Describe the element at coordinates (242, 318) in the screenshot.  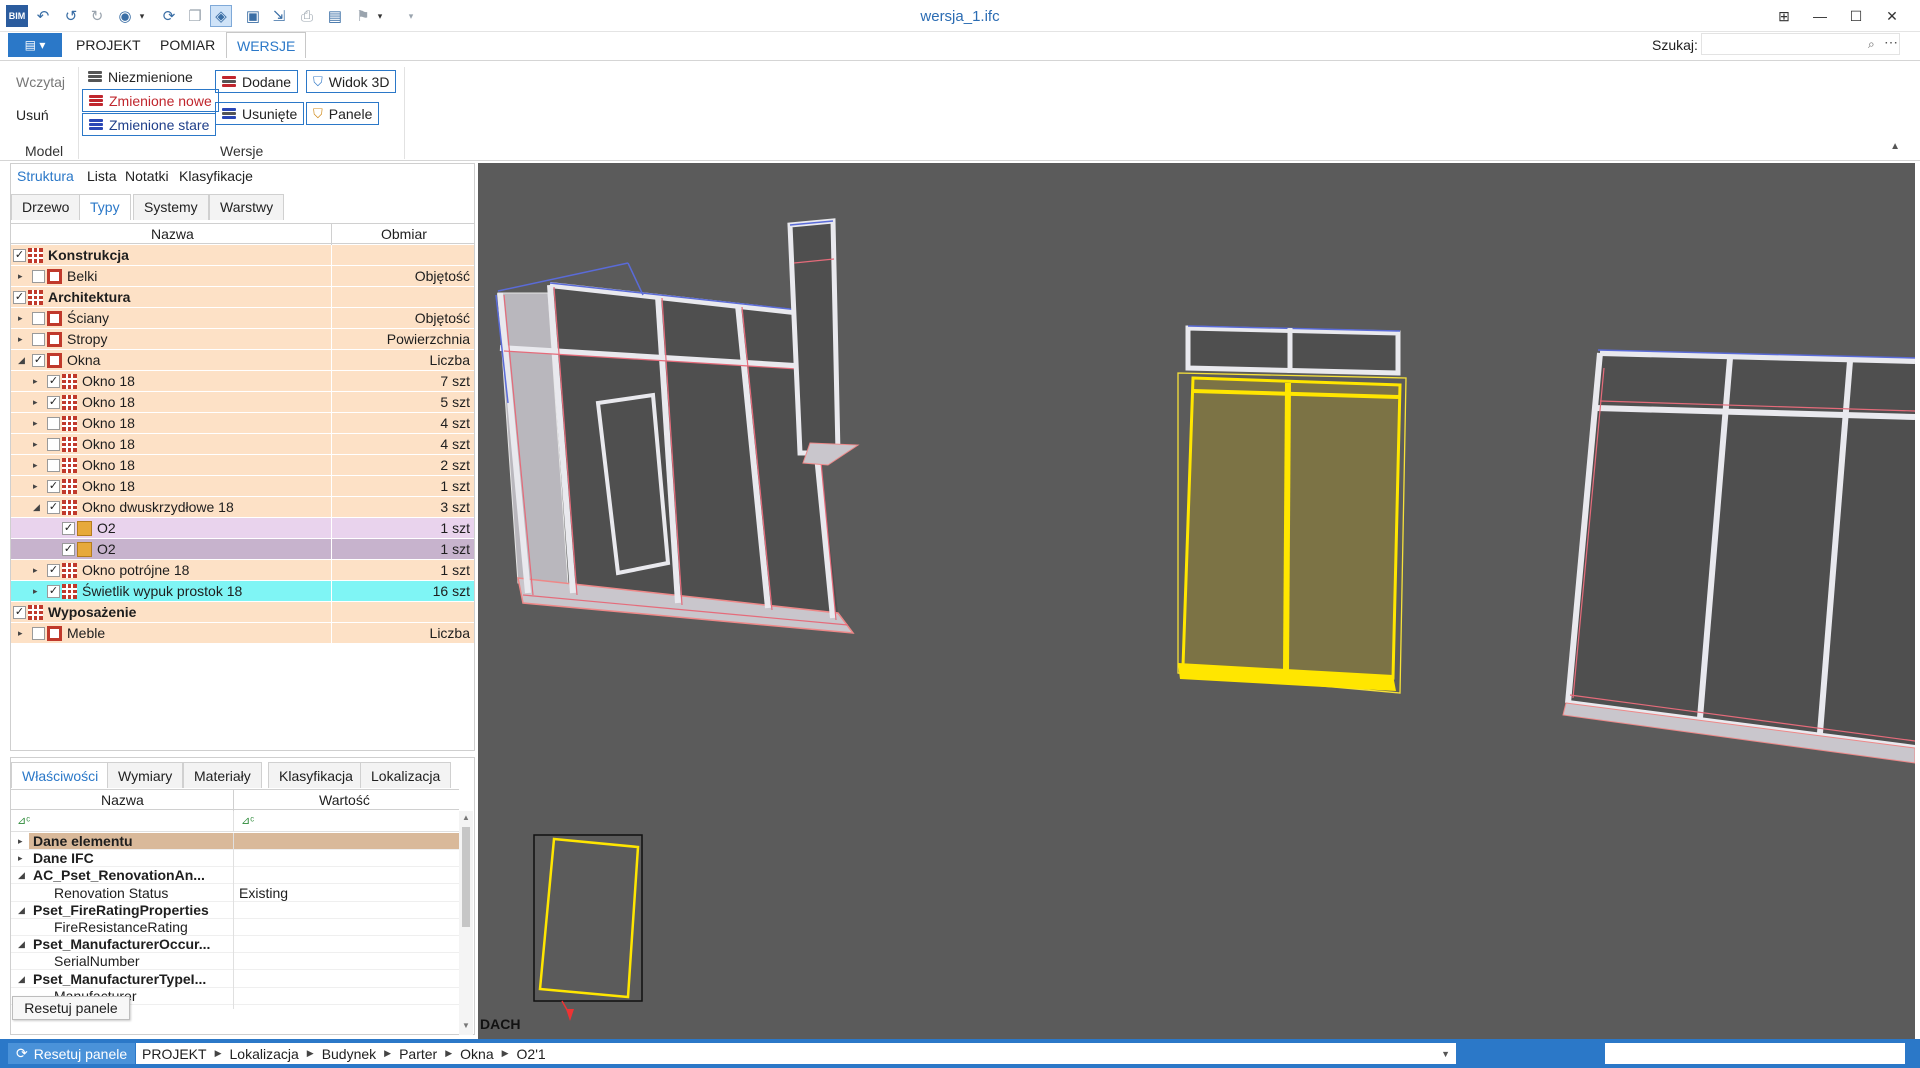
I see `tree-row: ▸ Ściany Objętość` at that location.